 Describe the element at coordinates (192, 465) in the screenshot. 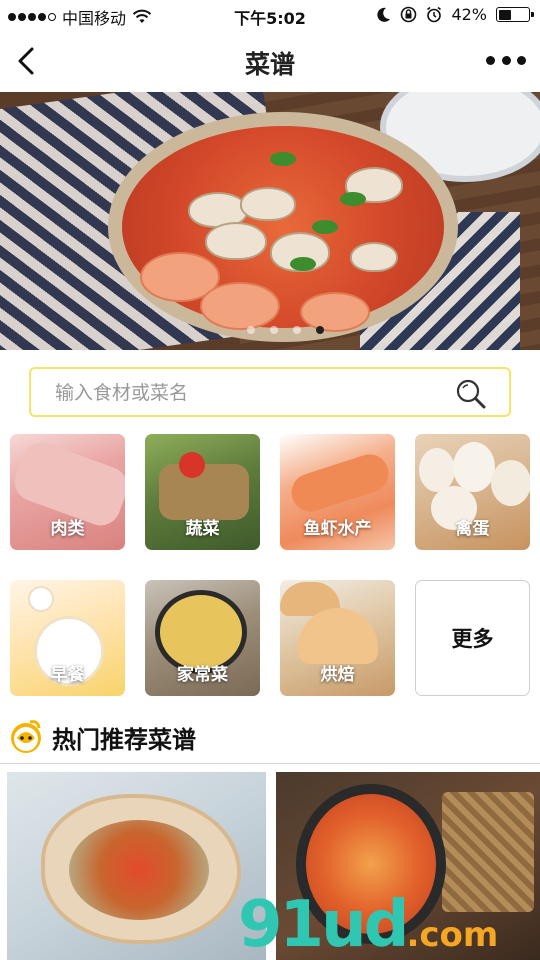

I see `tomato-image` at that location.